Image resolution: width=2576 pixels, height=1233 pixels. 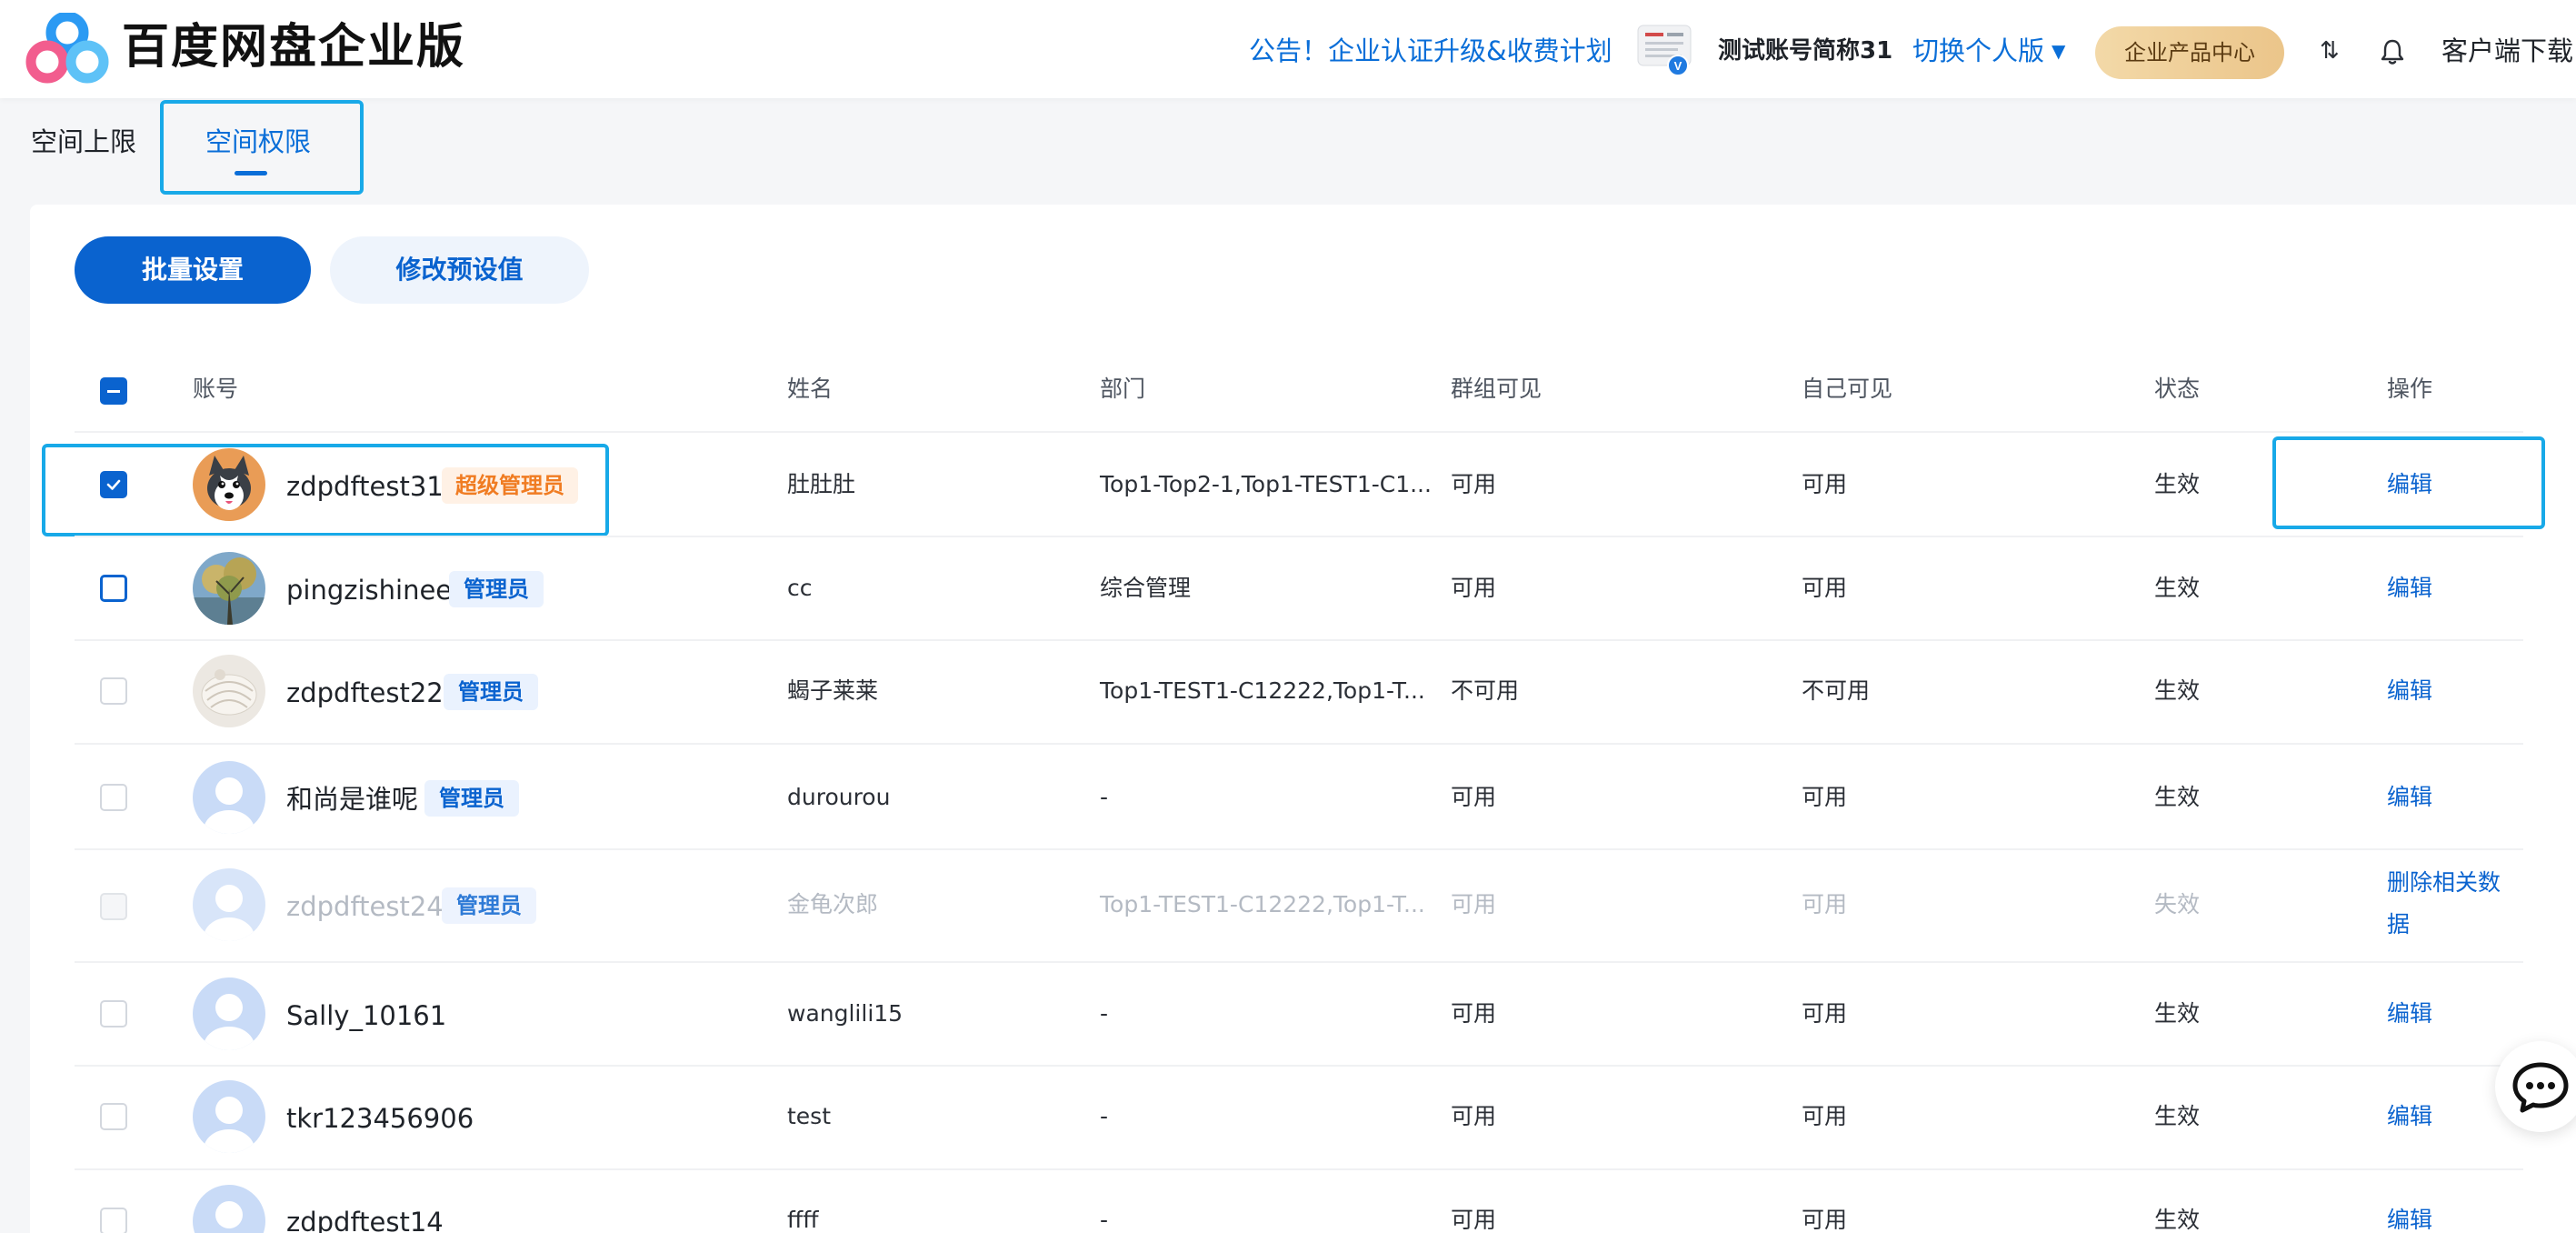 What do you see at coordinates (2059, 51) in the screenshot?
I see `caret-down-icon: ▼` at bounding box center [2059, 51].